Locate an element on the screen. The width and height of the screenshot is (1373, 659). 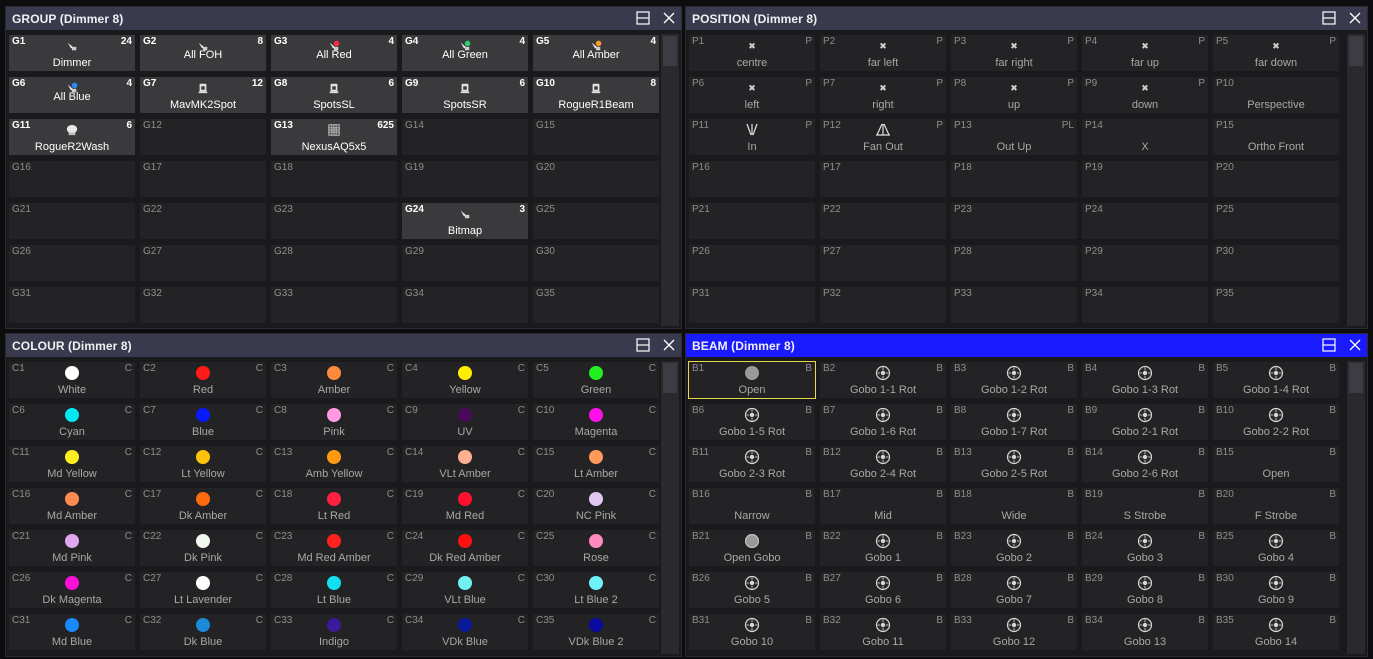
beam-cell-b29: B29 B Gobo 8 is located at coordinates (1145, 590).